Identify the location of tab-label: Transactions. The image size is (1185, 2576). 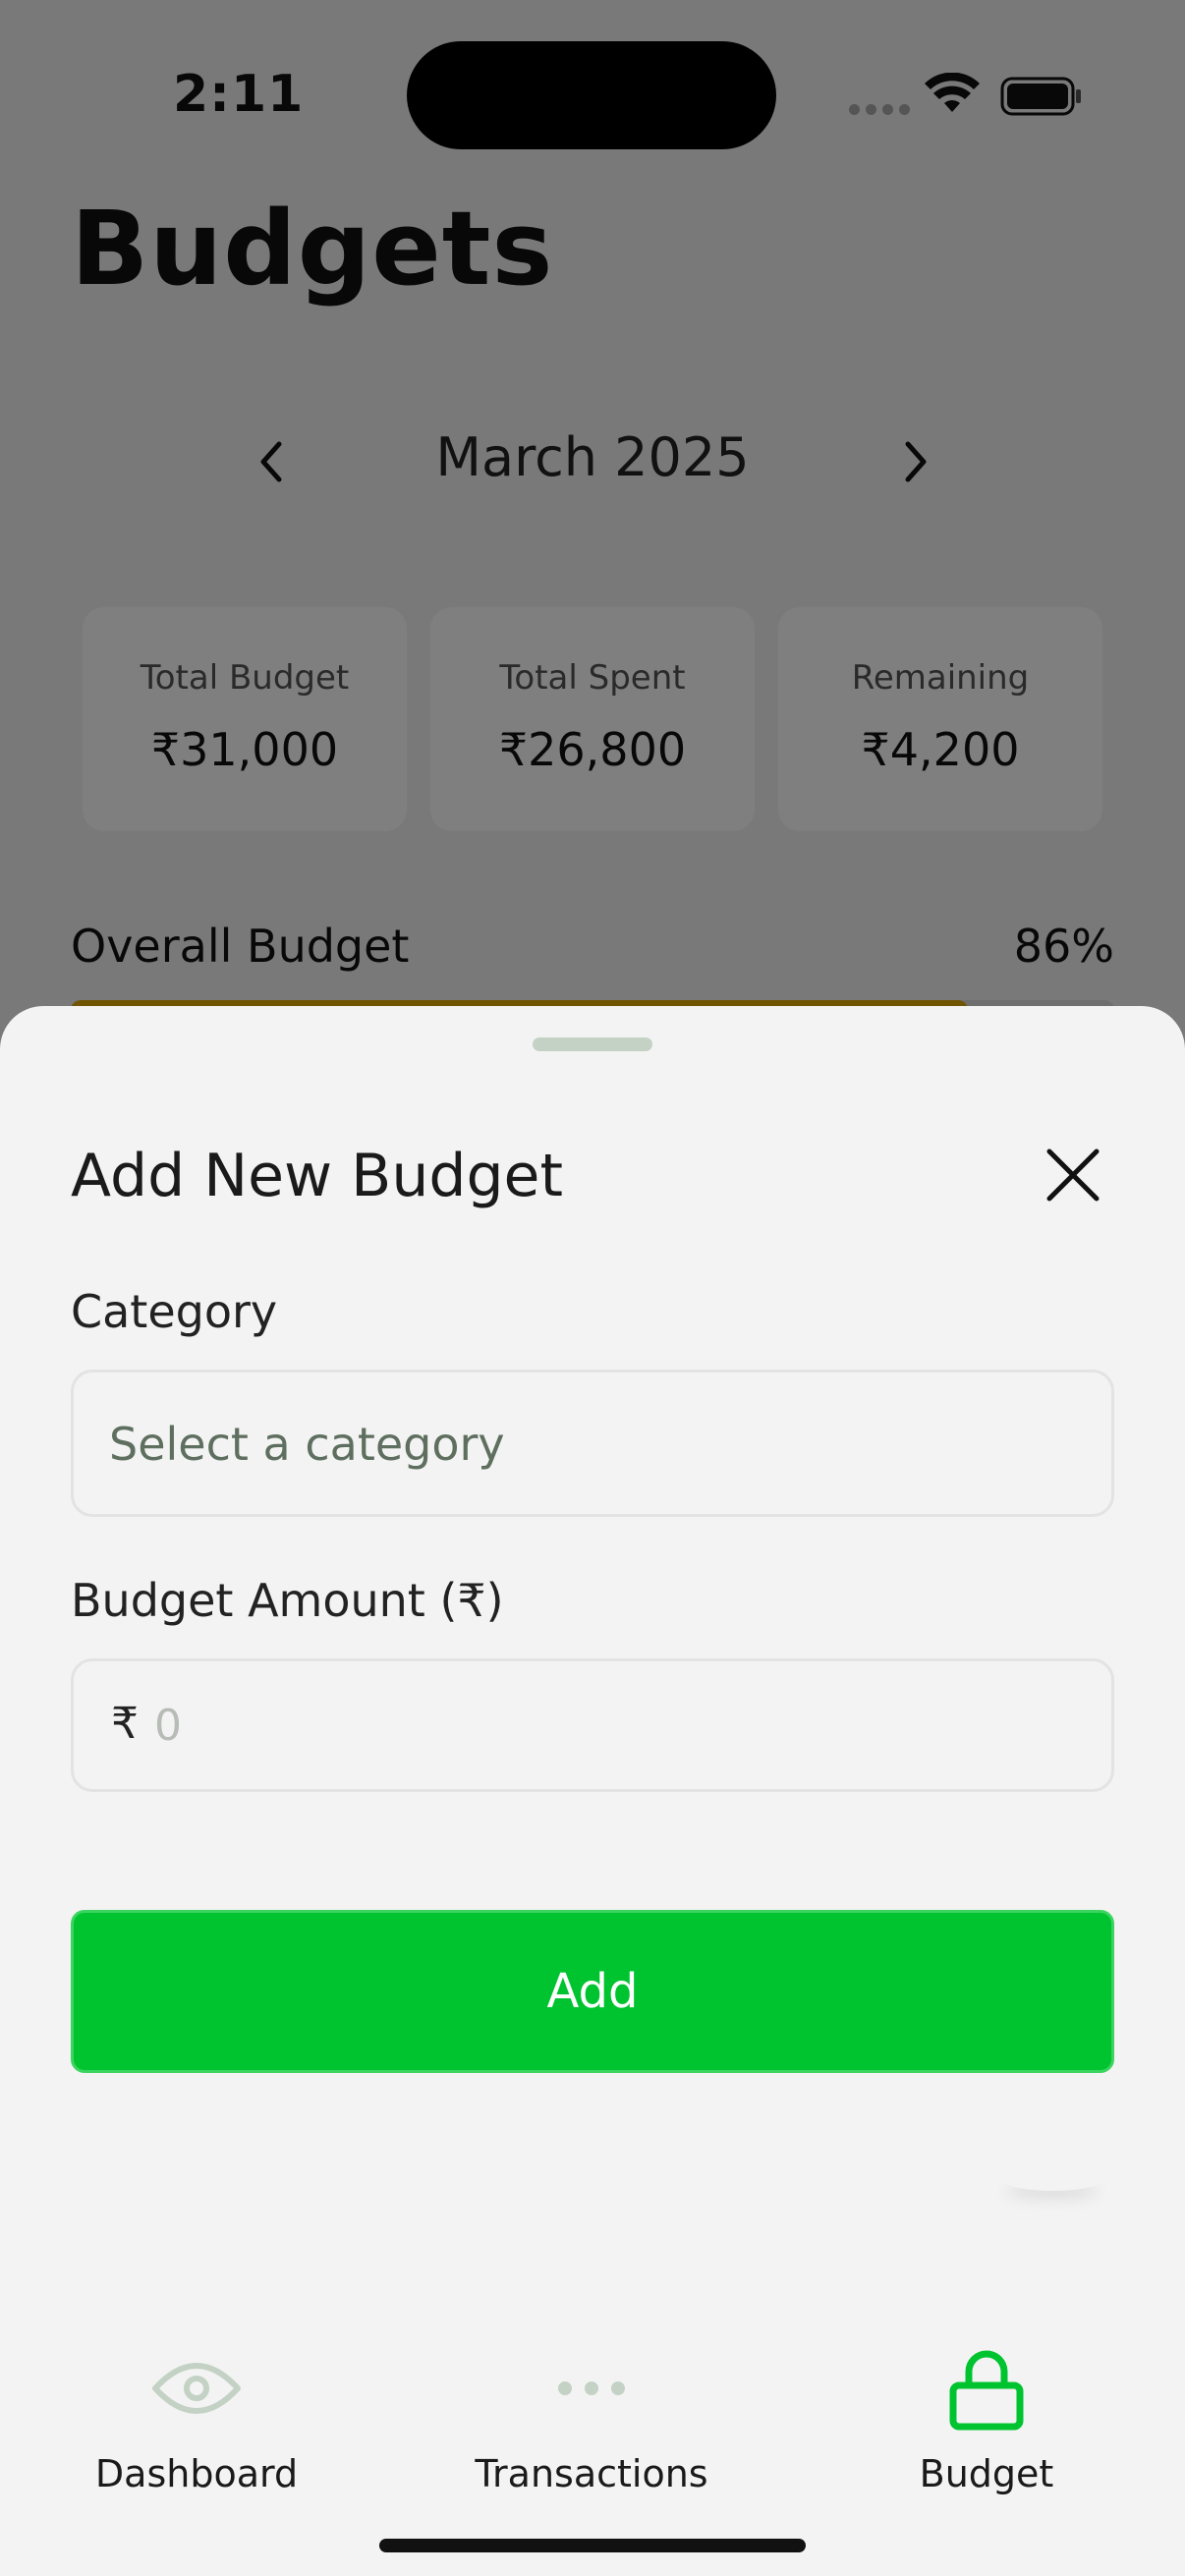
(592, 2473).